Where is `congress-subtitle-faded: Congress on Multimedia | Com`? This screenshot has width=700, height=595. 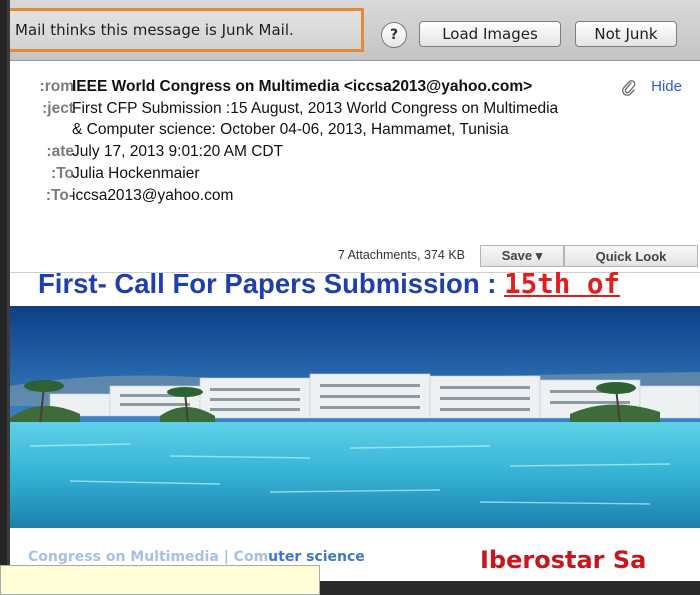
congress-subtitle-faded: Congress on Multimedia | Com is located at coordinates (148, 557).